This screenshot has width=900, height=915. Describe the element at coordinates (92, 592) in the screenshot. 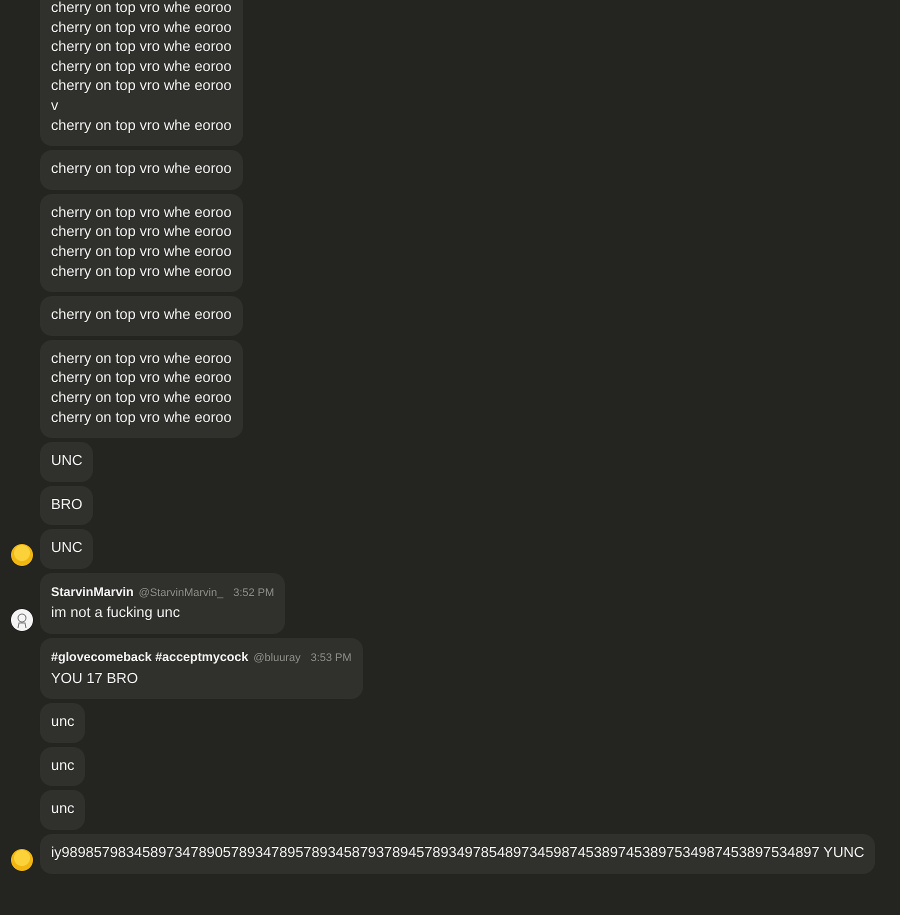

I see `username: StarvinMarvin` at that location.